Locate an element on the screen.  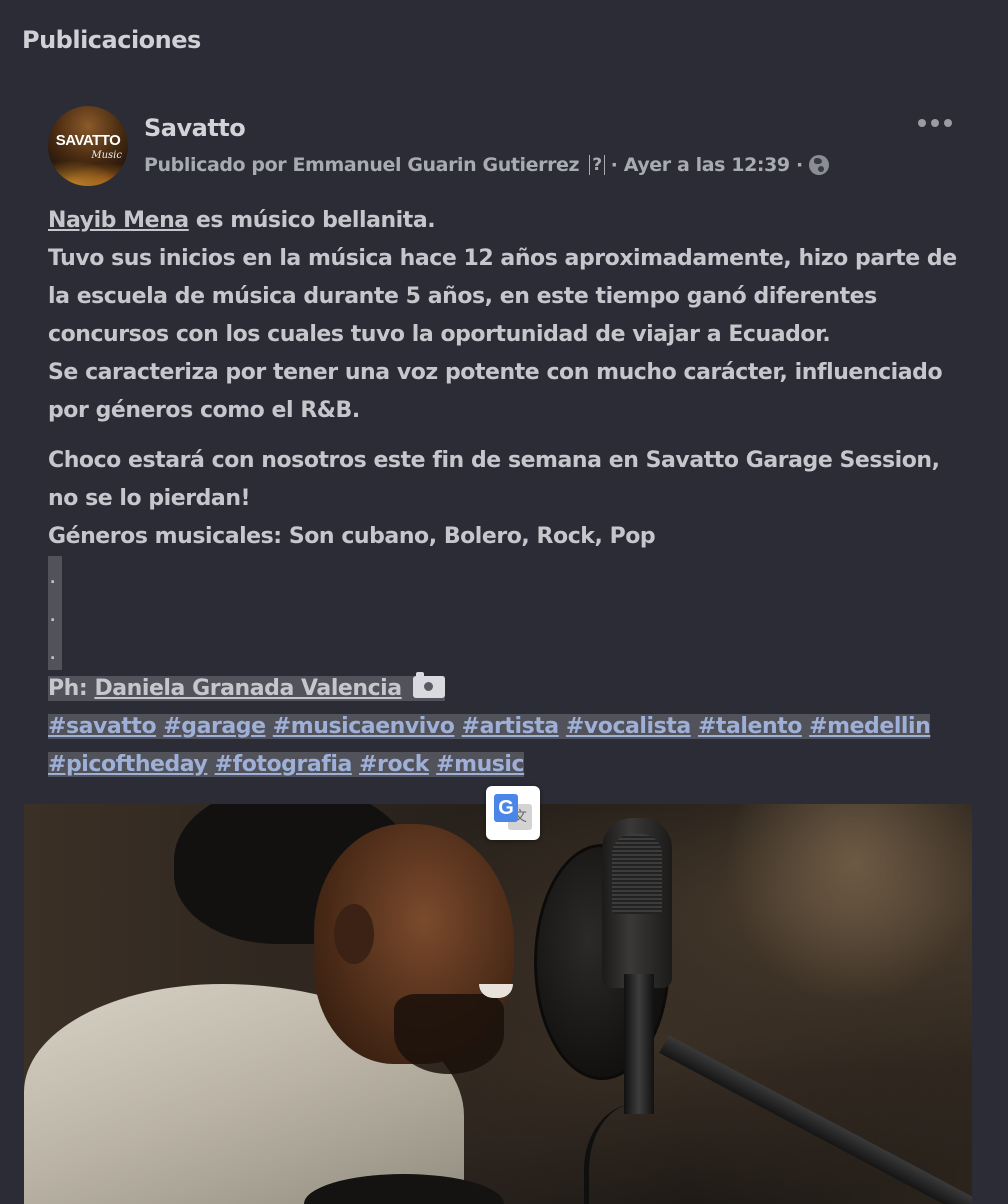
unknown-glyph-icon: ? is located at coordinates (597, 165).